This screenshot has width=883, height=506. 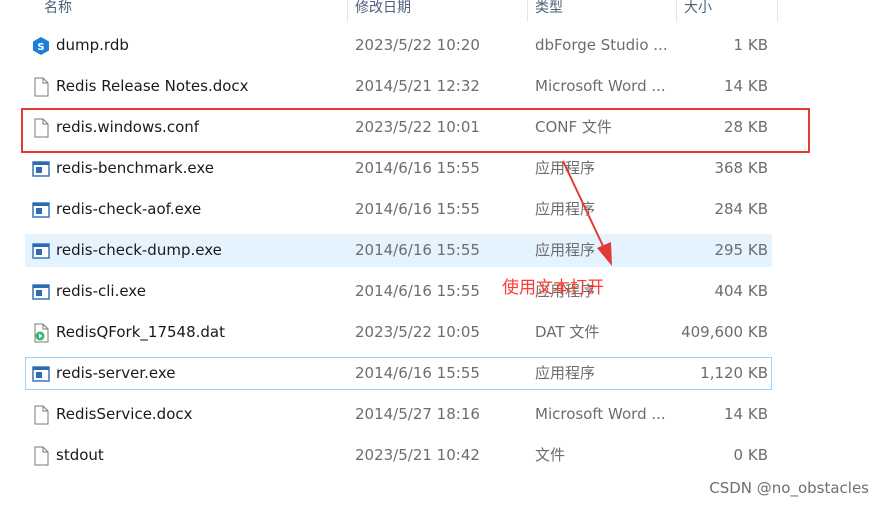 I want to click on annotation-arrow, so click(x=587, y=213).